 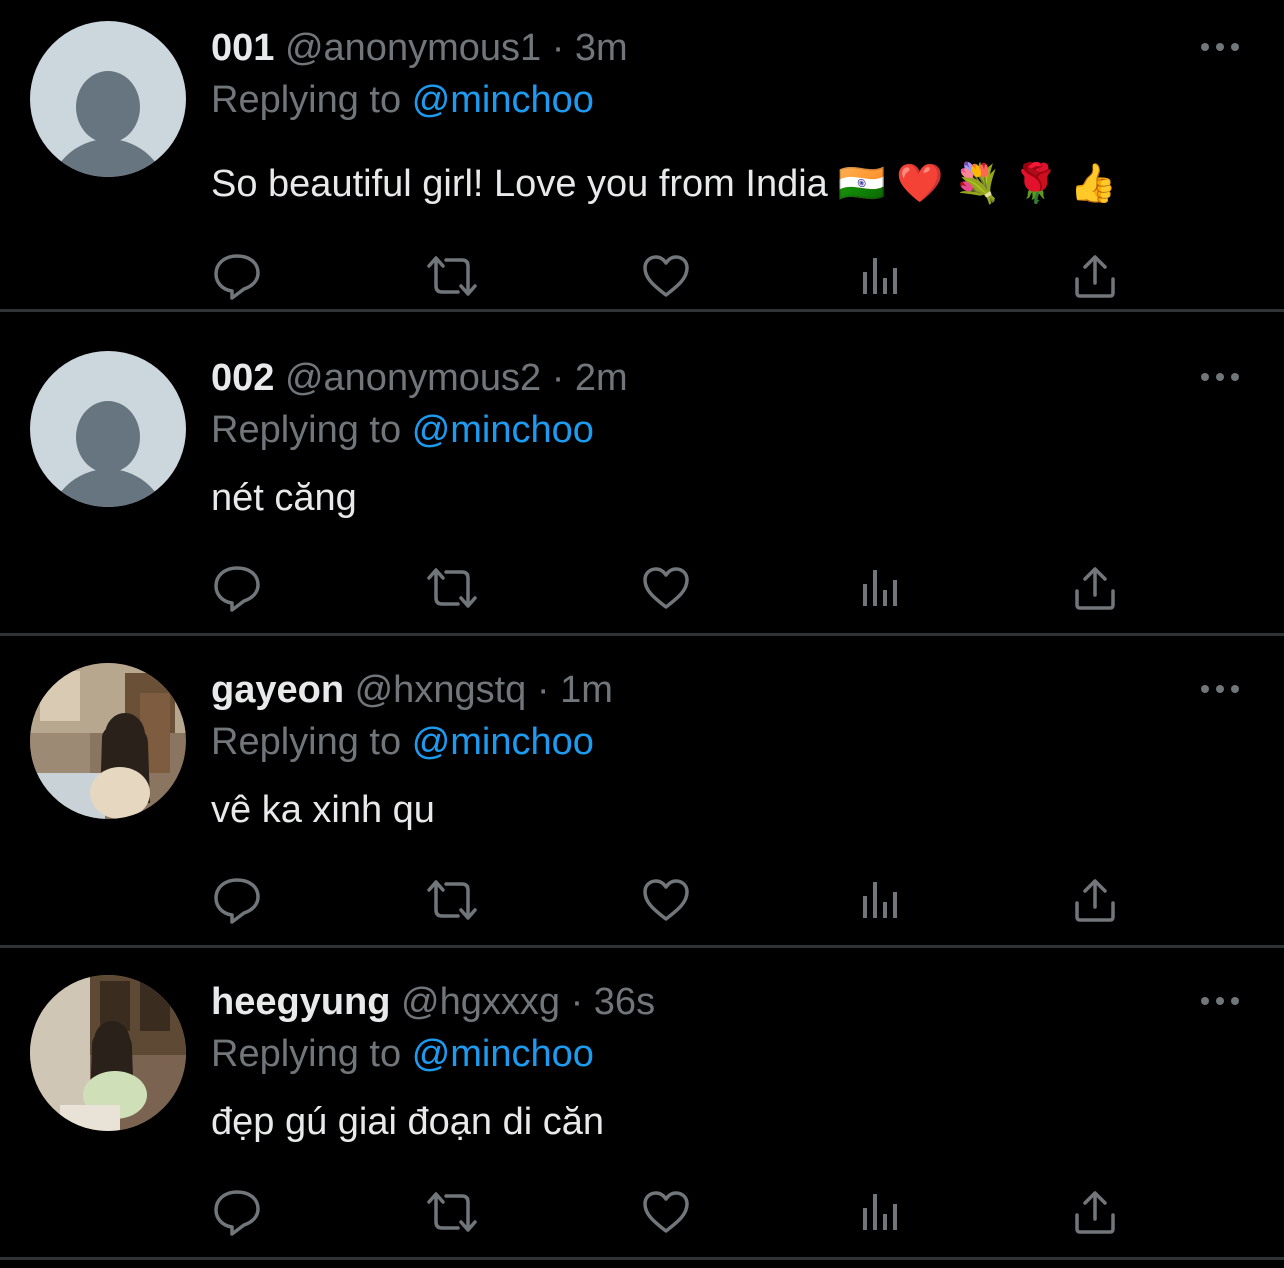 I want to click on user-handle: @anonymous2, so click(x=413, y=378).